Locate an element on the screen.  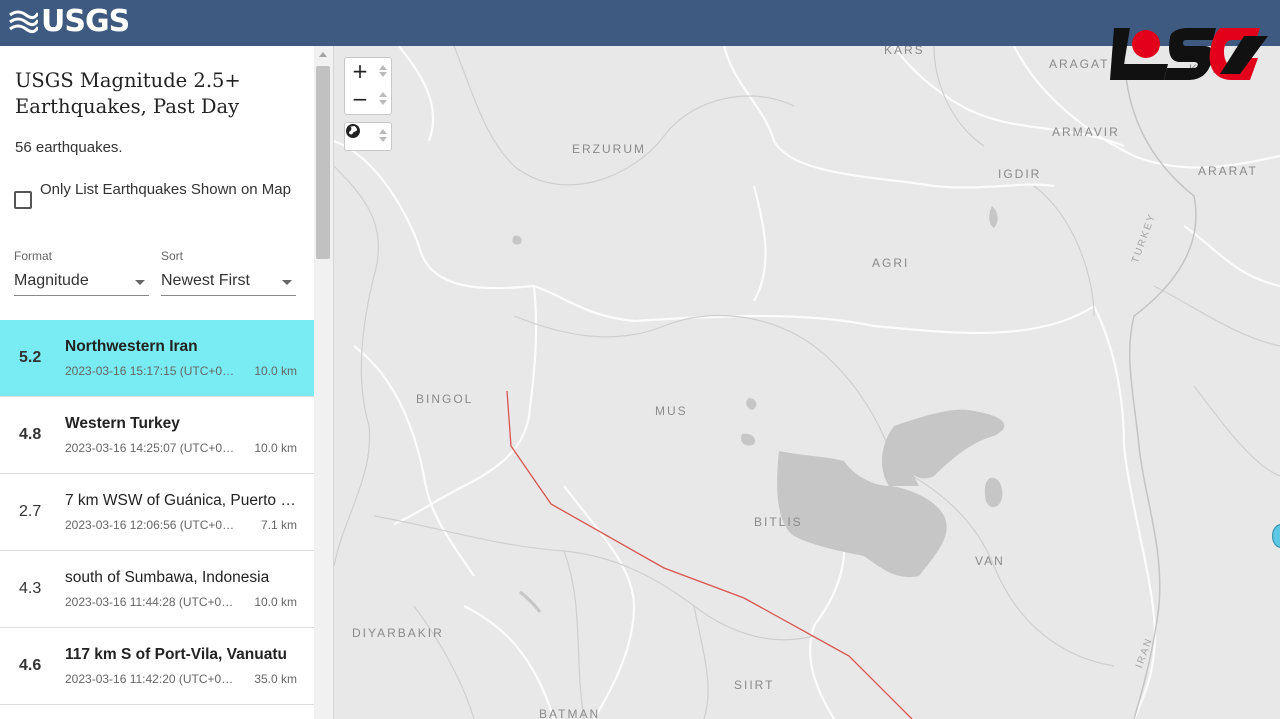
zoom-in-button: + is located at coordinates (360, 71).